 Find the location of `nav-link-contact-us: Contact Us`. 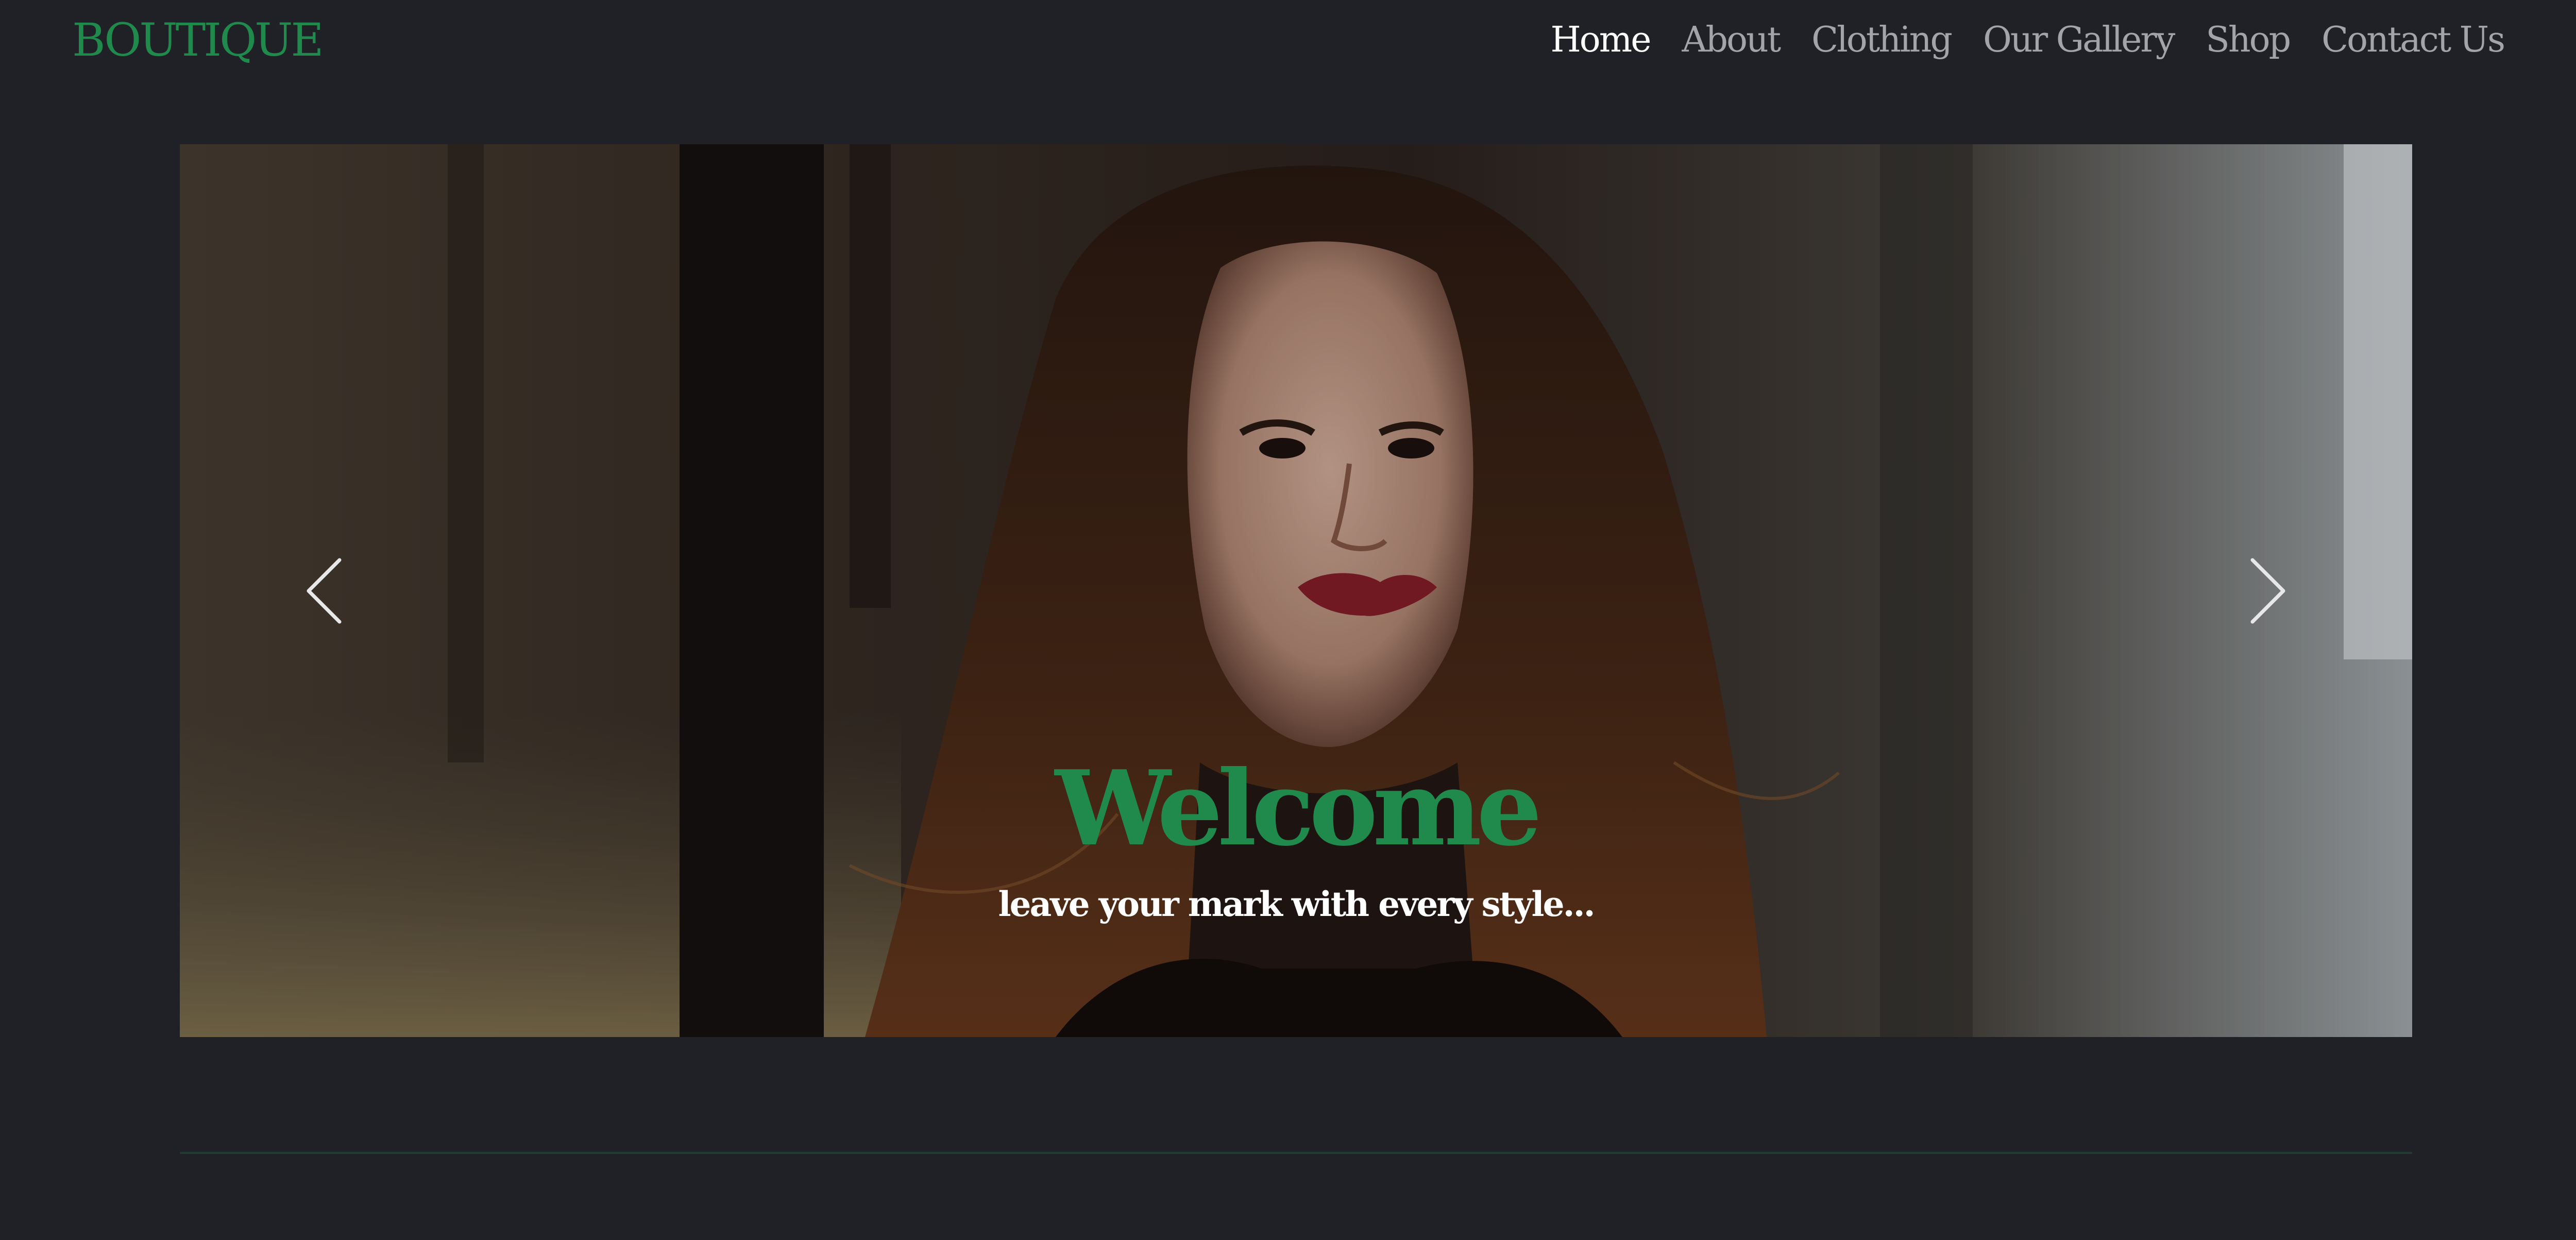

nav-link-contact-us: Contact Us is located at coordinates (2413, 40).